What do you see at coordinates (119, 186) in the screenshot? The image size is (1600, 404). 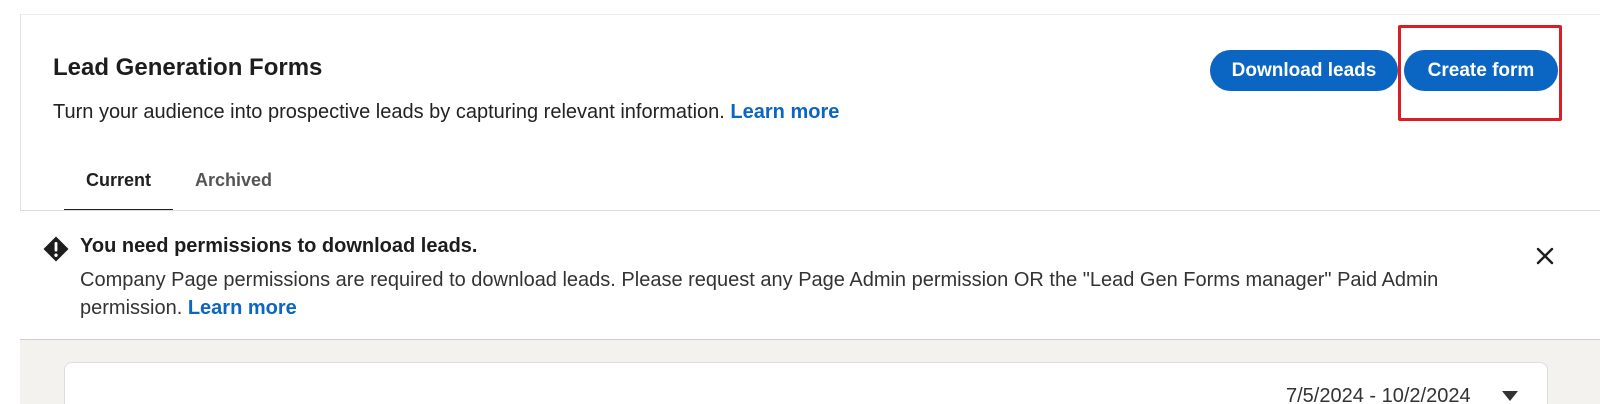 I see `tab-current: Current` at bounding box center [119, 186].